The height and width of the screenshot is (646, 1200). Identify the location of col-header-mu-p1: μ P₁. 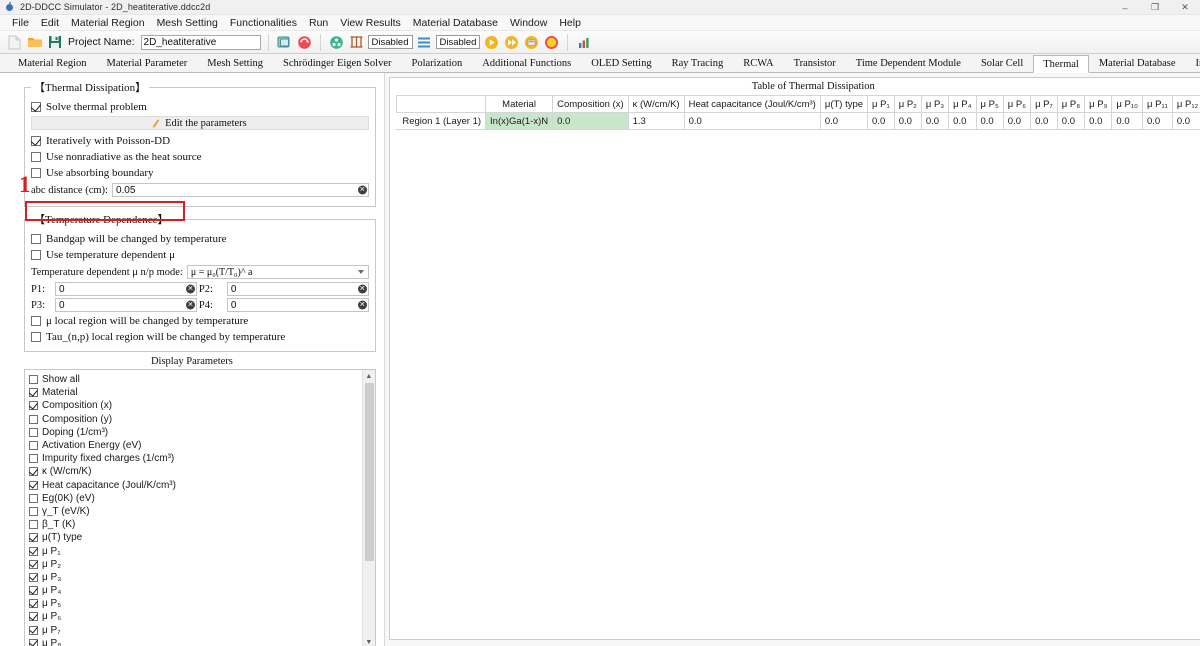
(881, 104).